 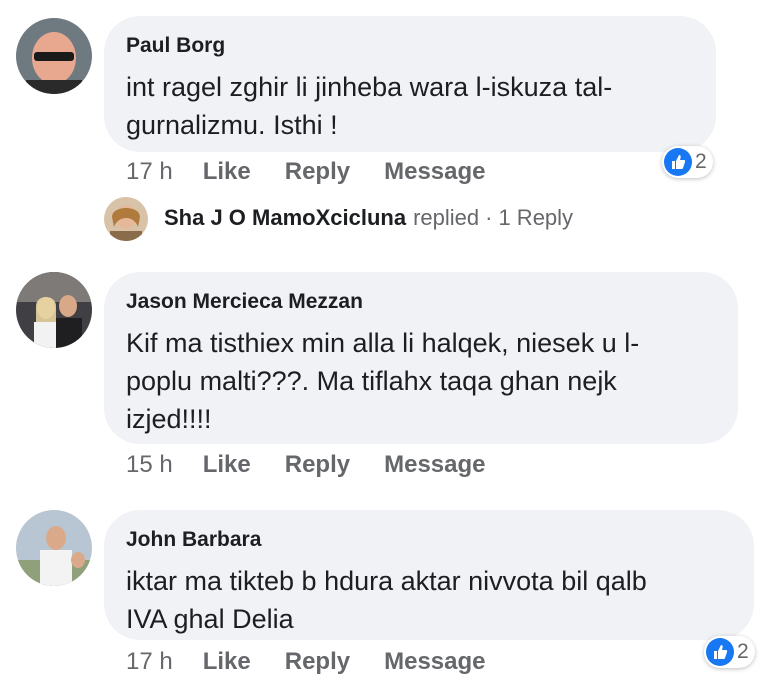 What do you see at coordinates (410, 46) in the screenshot?
I see `comment-author: Paul Borg` at bounding box center [410, 46].